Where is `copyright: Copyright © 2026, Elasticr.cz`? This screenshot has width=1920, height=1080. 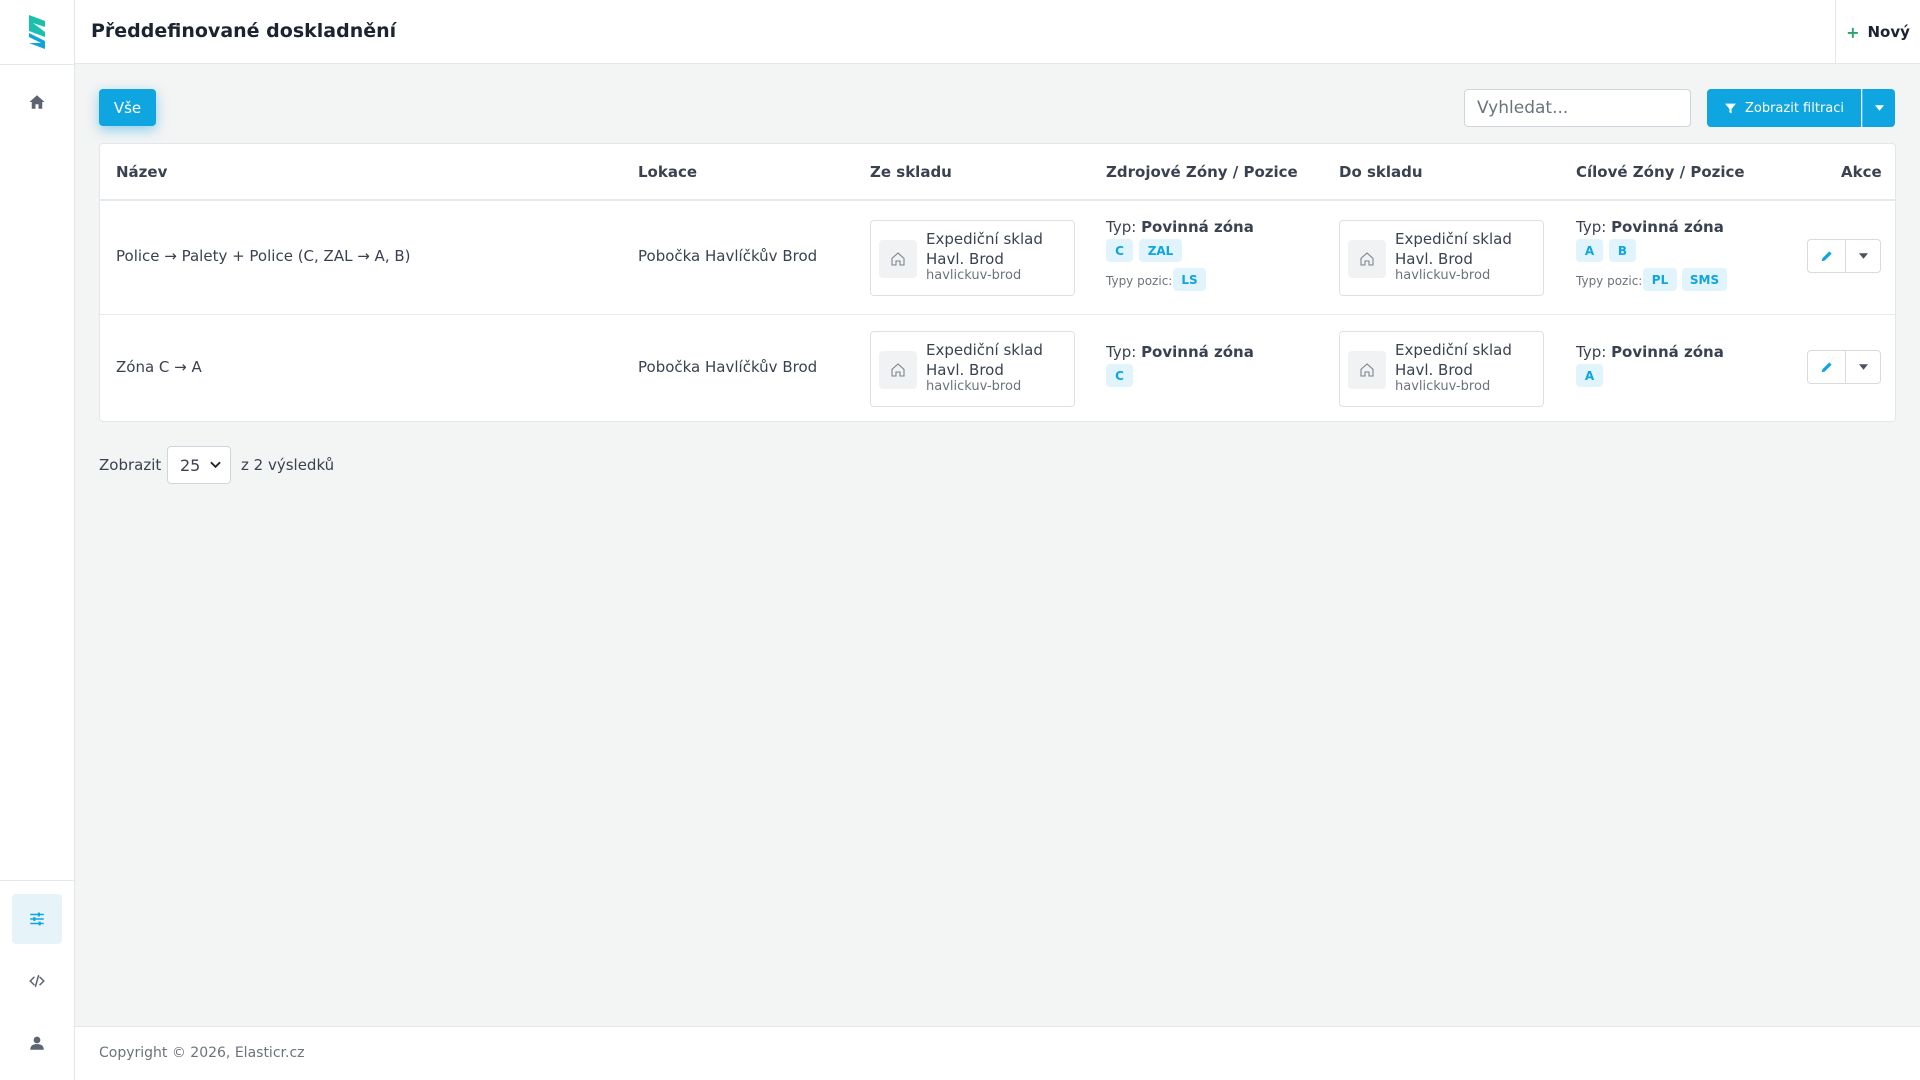 copyright: Copyright © 2026, Elasticr.cz is located at coordinates (202, 1053).